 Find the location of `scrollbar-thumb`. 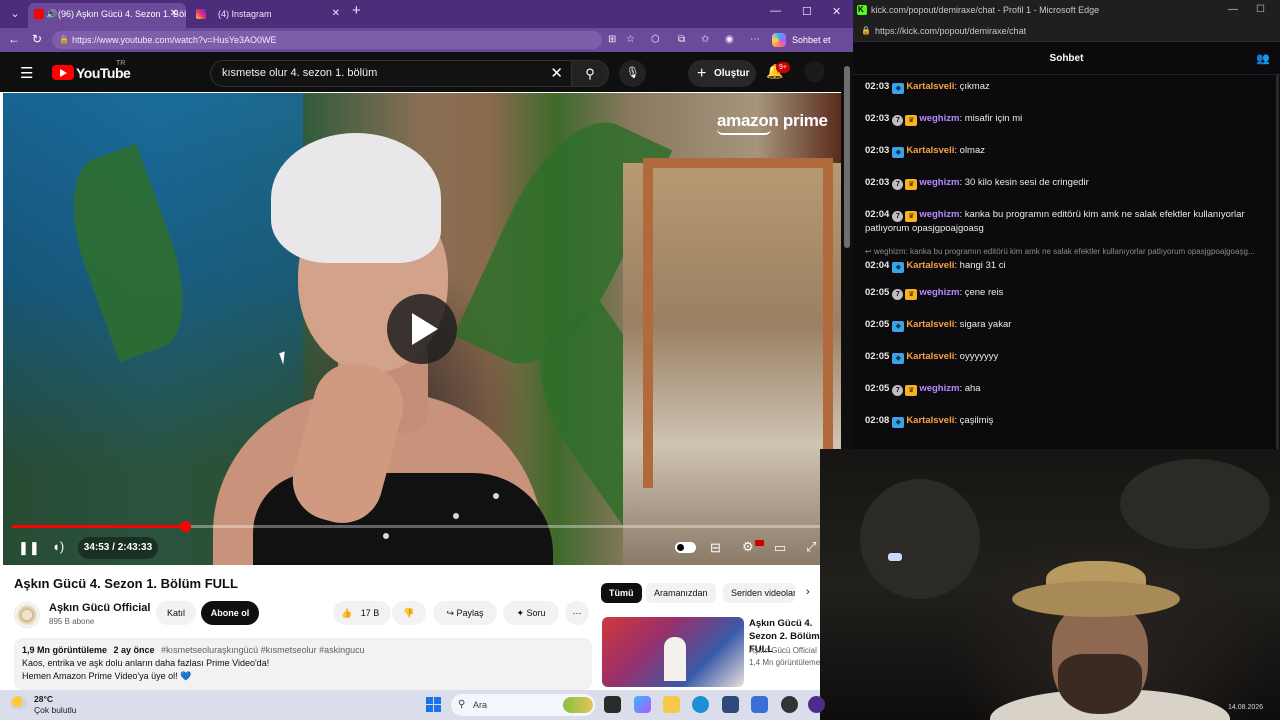

scrollbar-thumb is located at coordinates (847, 157).